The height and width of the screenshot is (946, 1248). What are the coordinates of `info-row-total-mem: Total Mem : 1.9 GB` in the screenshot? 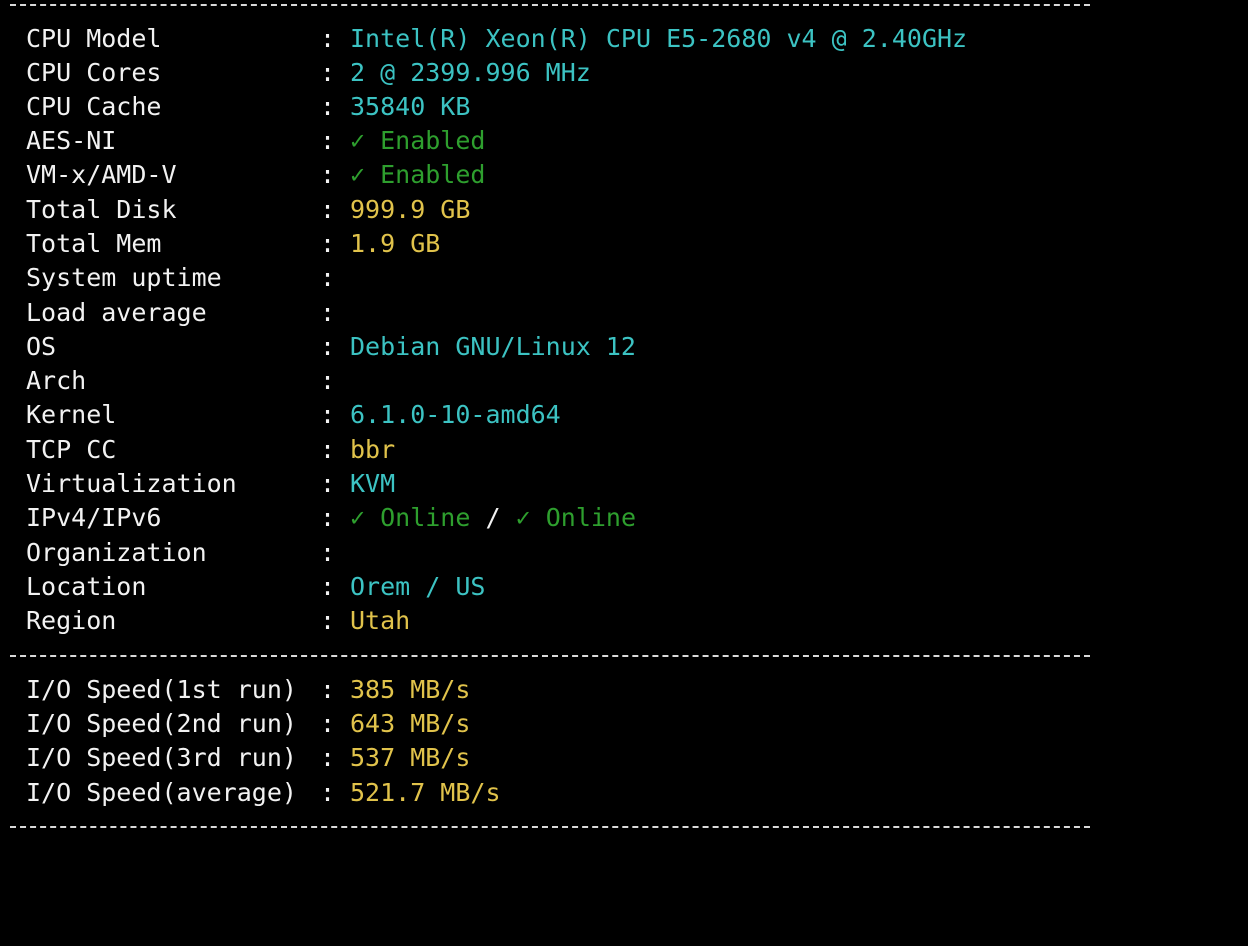 It's located at (233, 244).